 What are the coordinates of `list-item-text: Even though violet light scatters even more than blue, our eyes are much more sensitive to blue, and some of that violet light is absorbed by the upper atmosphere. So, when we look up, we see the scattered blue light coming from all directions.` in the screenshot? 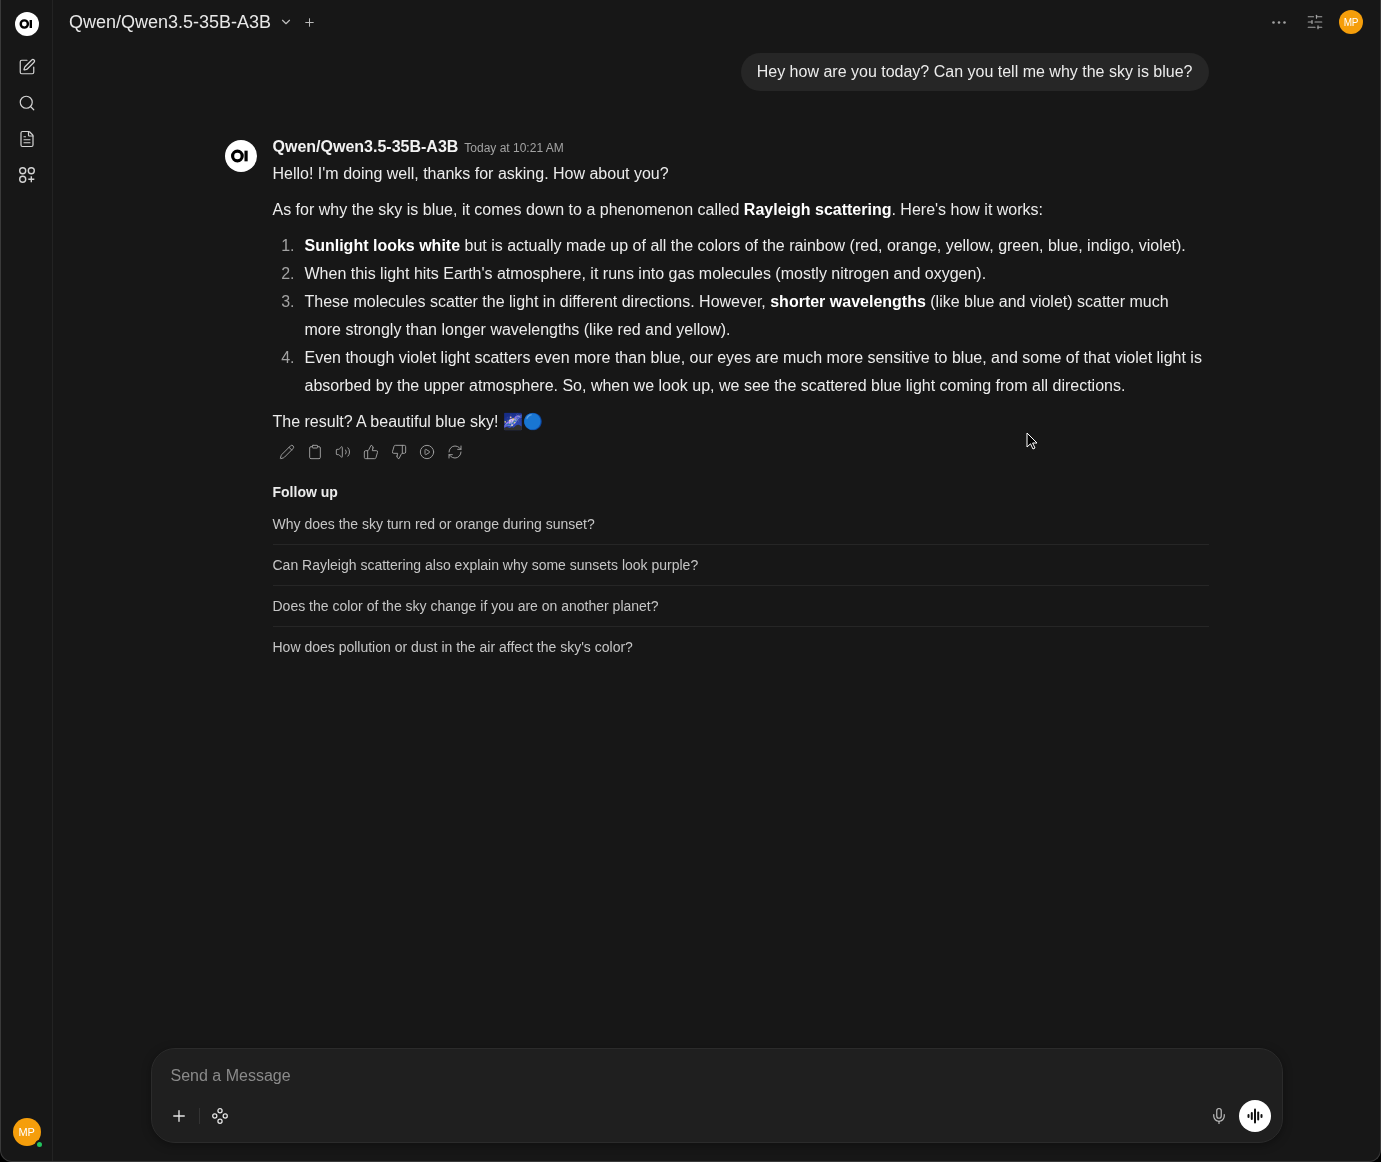 It's located at (753, 372).